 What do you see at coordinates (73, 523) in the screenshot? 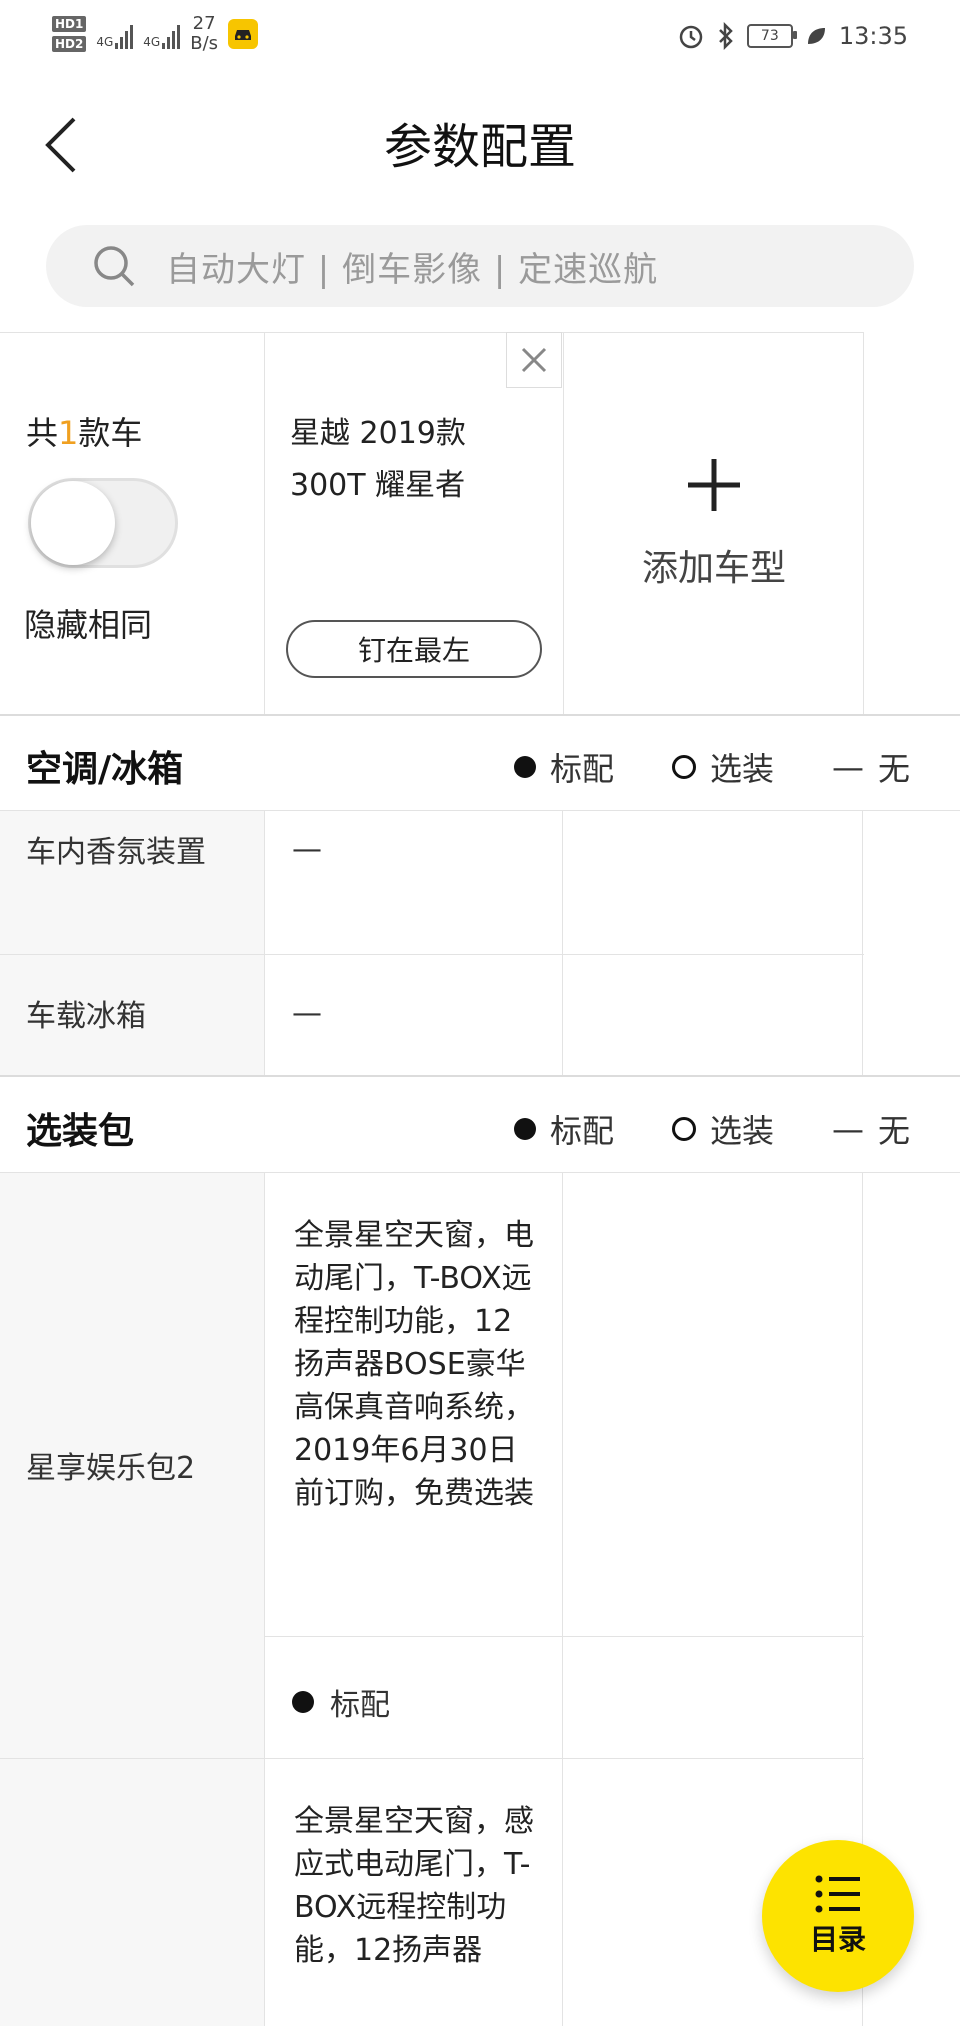
I see `toggle-knob` at bounding box center [73, 523].